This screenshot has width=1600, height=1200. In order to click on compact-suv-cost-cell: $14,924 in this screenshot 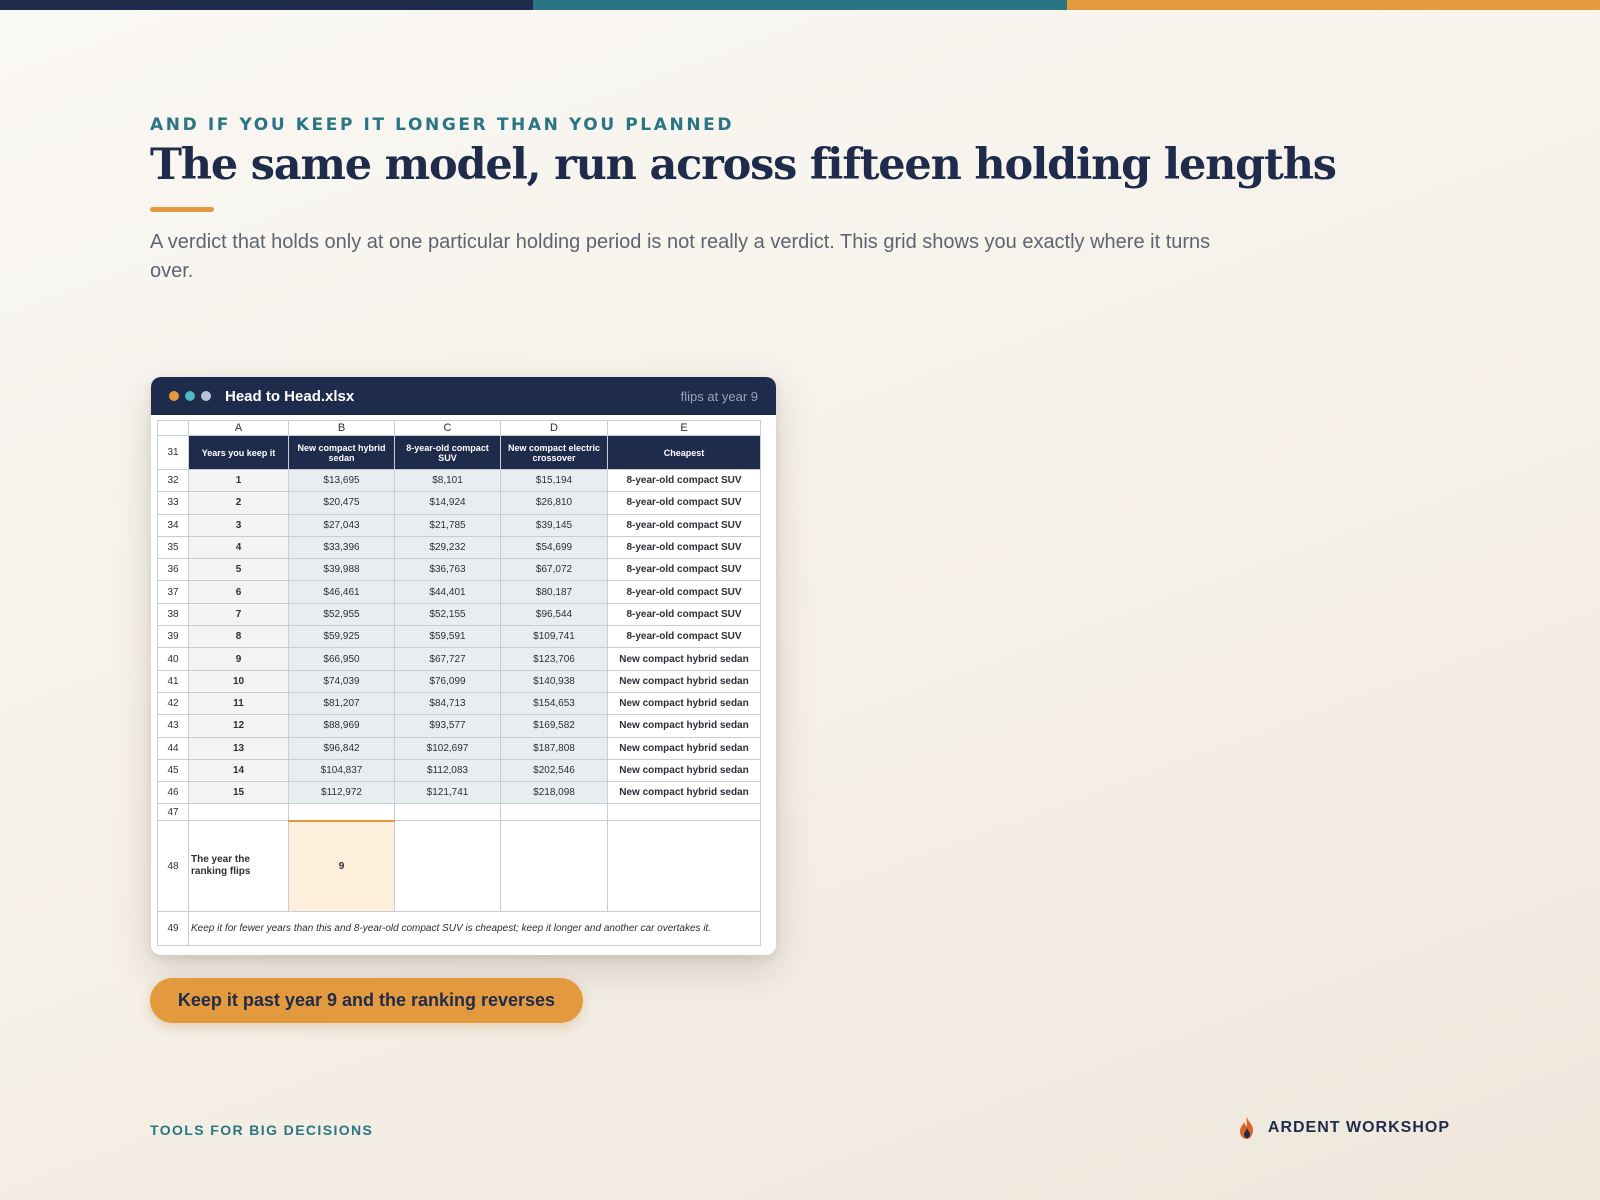, I will do `click(447, 503)`.